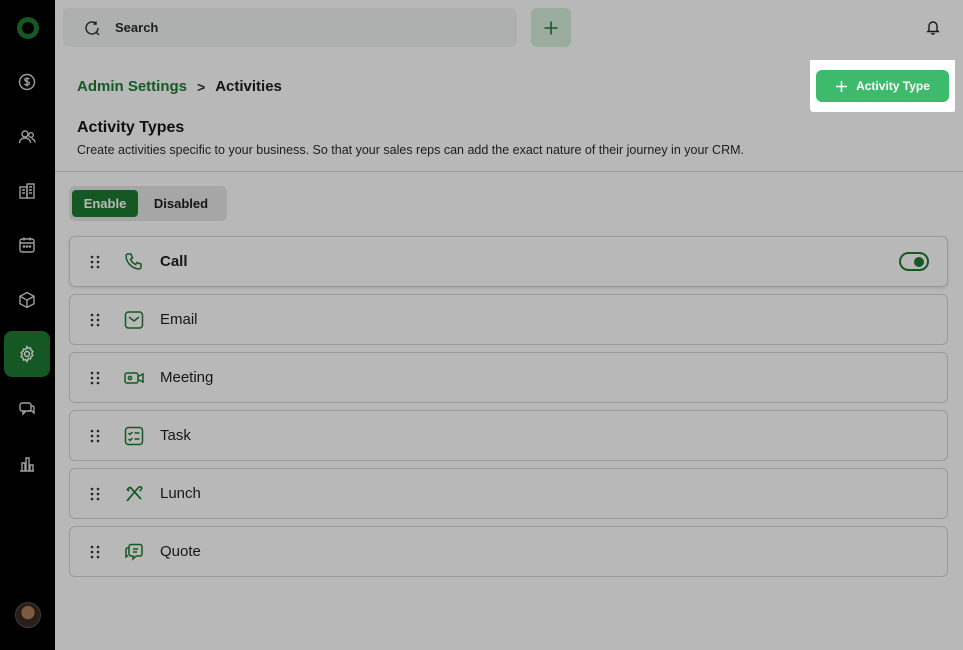 This screenshot has width=963, height=650. I want to click on sidebar-item-calendar, so click(27, 245).